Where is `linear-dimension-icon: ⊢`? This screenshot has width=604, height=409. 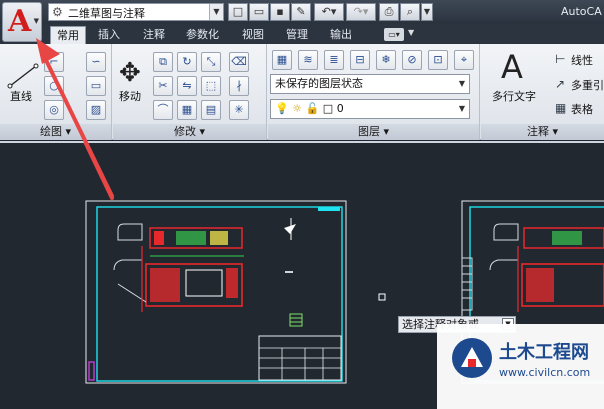 linear-dimension-icon: ⊢ is located at coordinates (560, 59).